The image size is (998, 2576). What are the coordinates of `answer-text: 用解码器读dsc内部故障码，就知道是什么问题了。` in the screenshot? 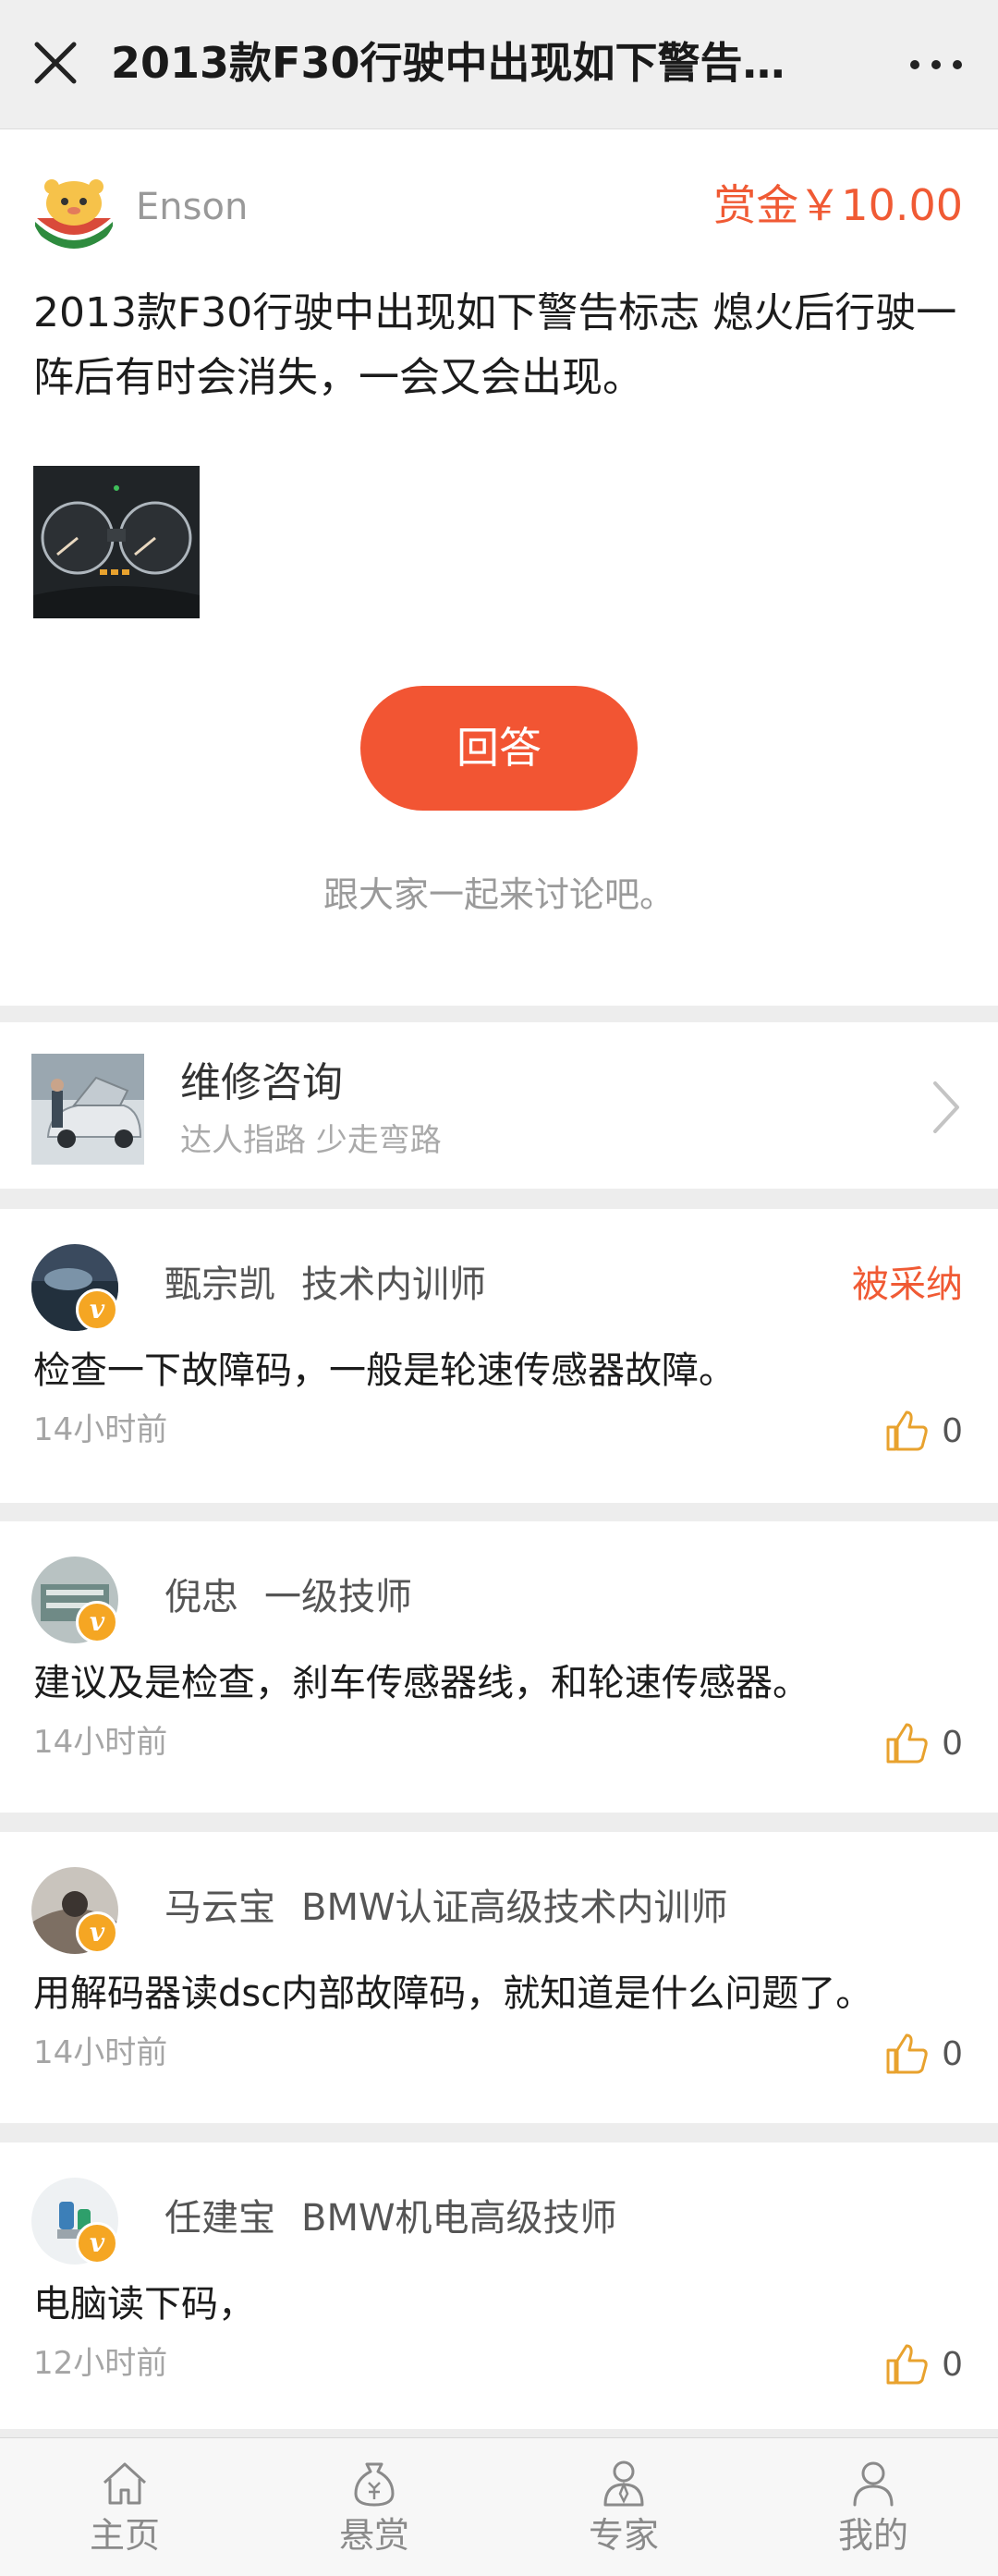 It's located at (453, 1993).